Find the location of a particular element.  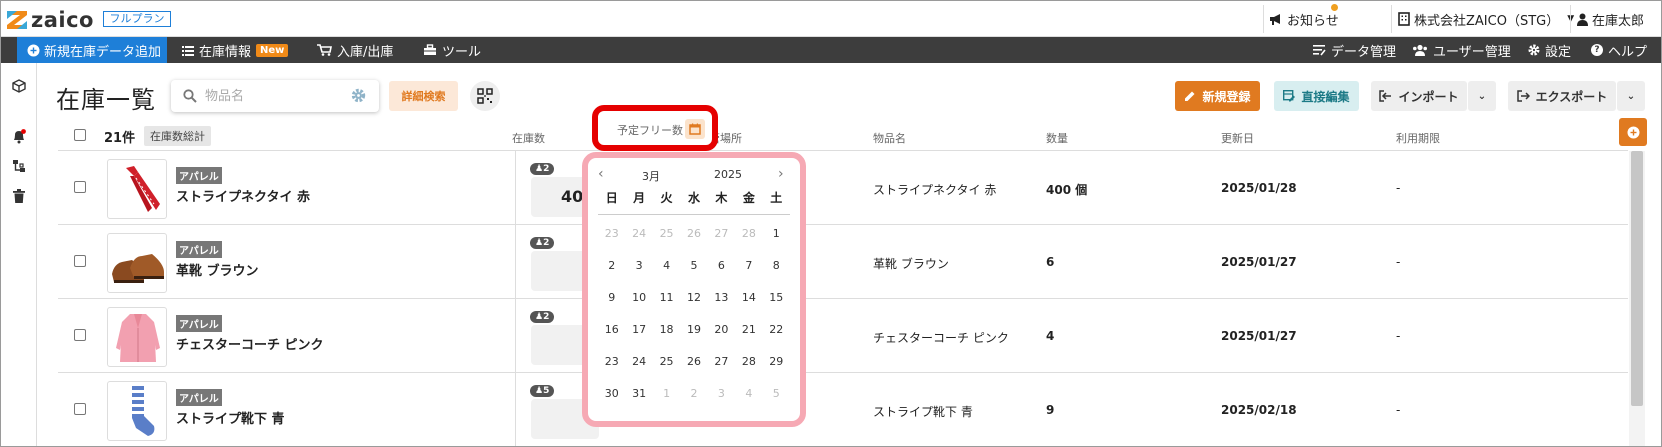

column-free-quantity: 予定フリー数 is located at coordinates (650, 130).